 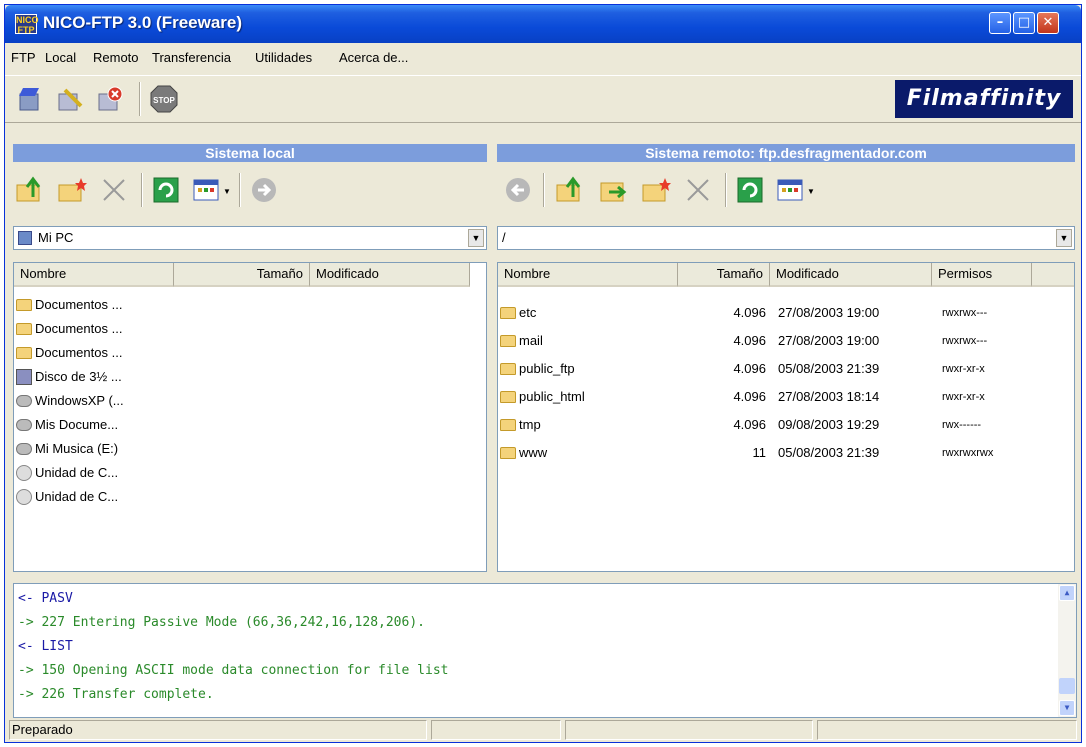 I want to click on remote-path-value: /, so click(x=504, y=237).